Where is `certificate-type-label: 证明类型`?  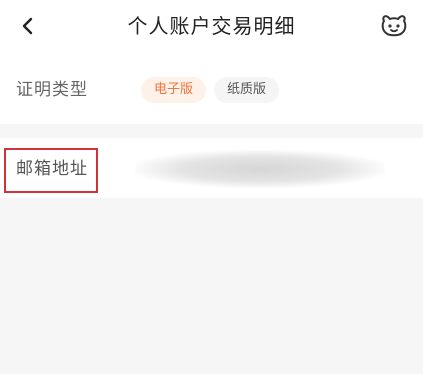
certificate-type-label: 证明类型 is located at coordinates (52, 90).